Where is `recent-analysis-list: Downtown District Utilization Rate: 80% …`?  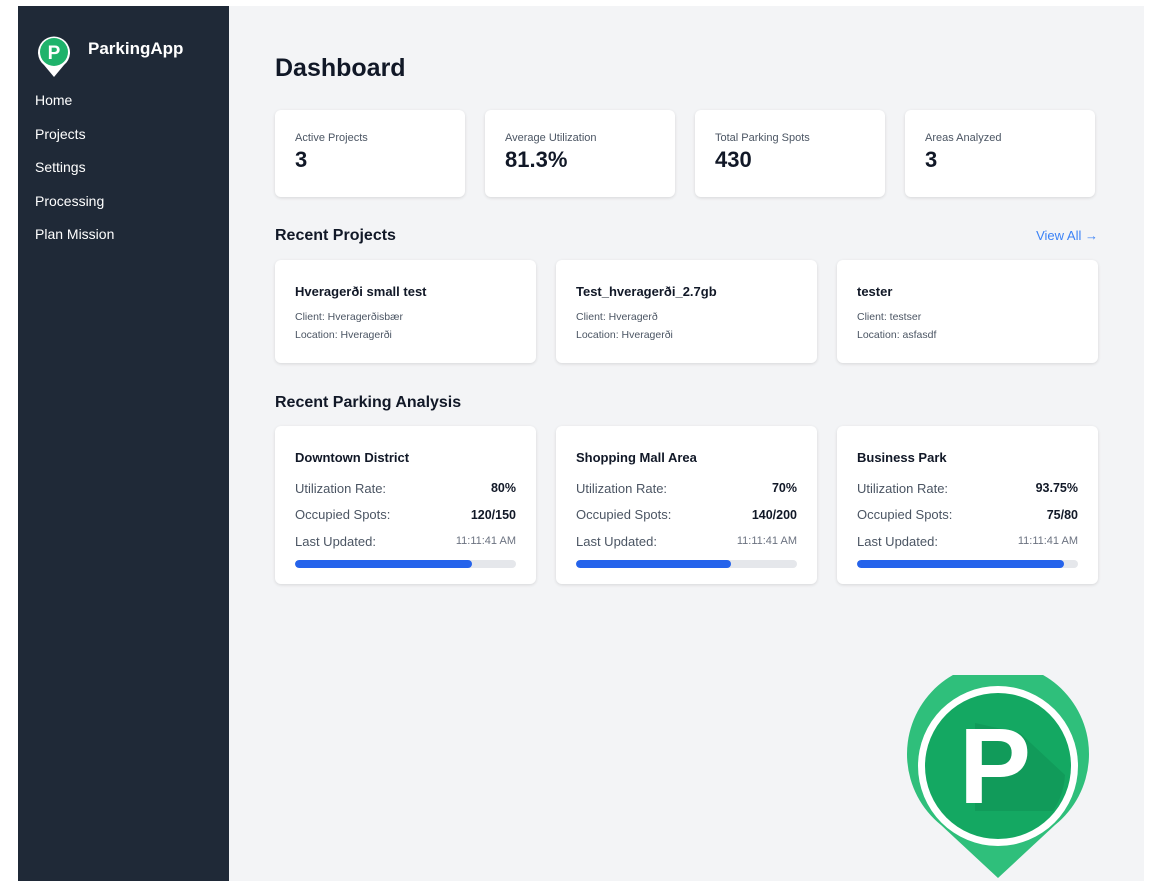 recent-analysis-list: Downtown District Utilization Rate: 80% … is located at coordinates (686, 505).